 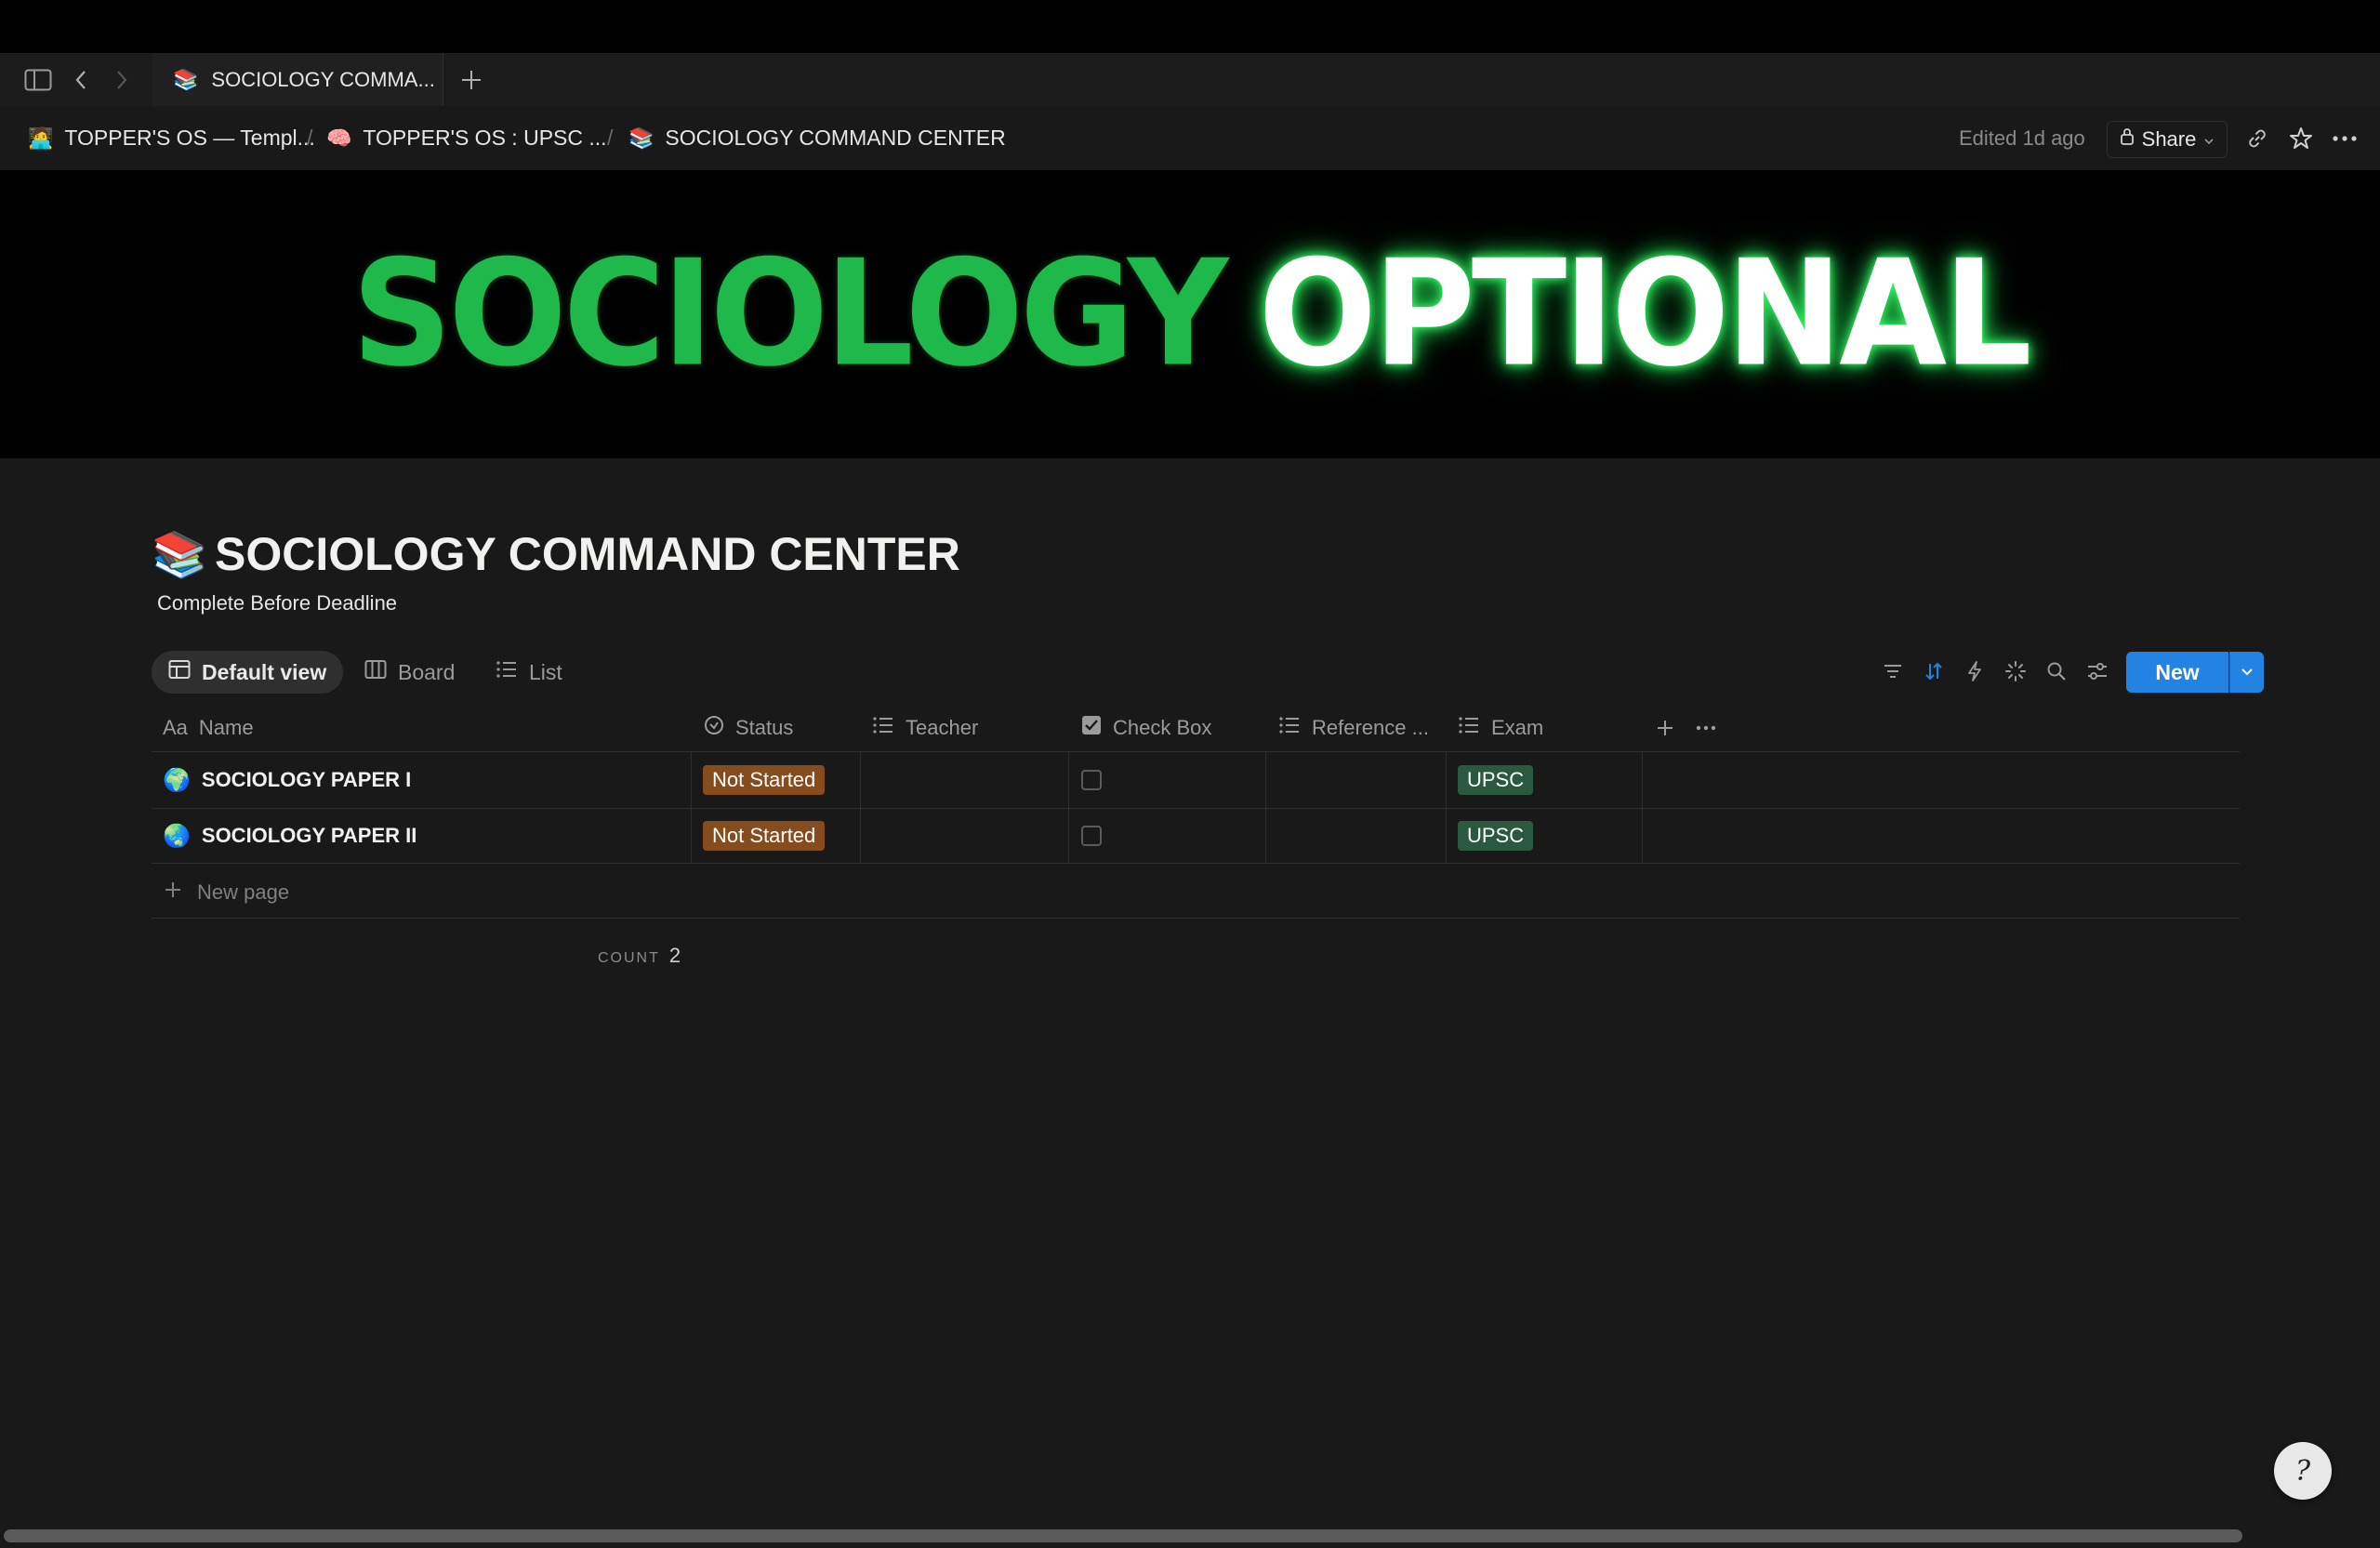 I want to click on count-label: COUNT, so click(x=629, y=958).